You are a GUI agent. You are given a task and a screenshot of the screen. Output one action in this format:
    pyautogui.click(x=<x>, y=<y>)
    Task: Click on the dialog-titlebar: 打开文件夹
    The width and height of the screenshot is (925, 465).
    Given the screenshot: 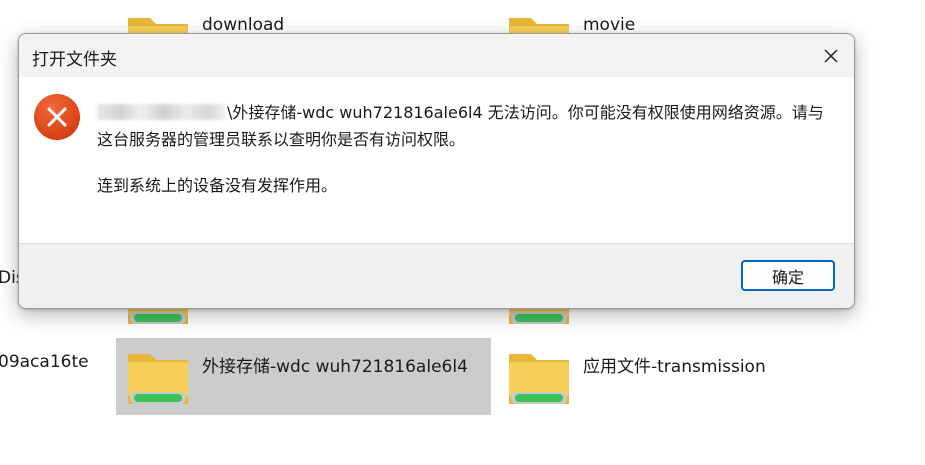 What is the action you would take?
    pyautogui.click(x=436, y=55)
    